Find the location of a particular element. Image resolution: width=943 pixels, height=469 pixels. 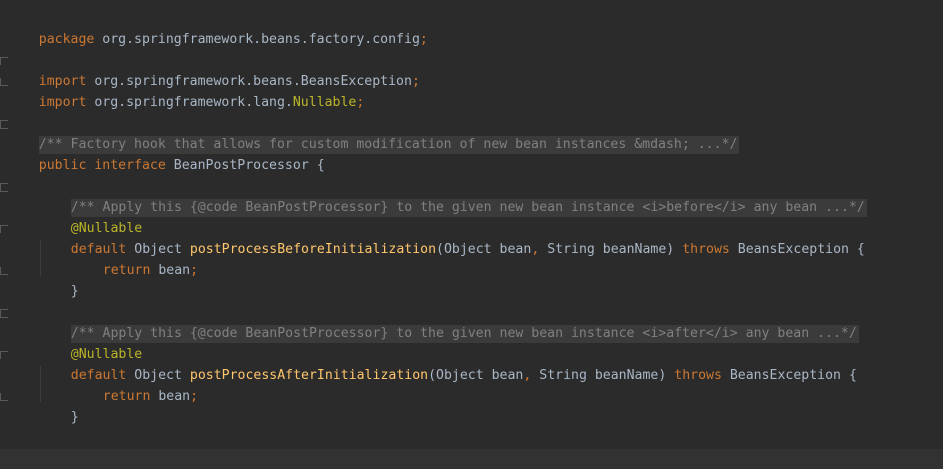

code-line-method2-annotation: @Nullable is located at coordinates (71, 342).